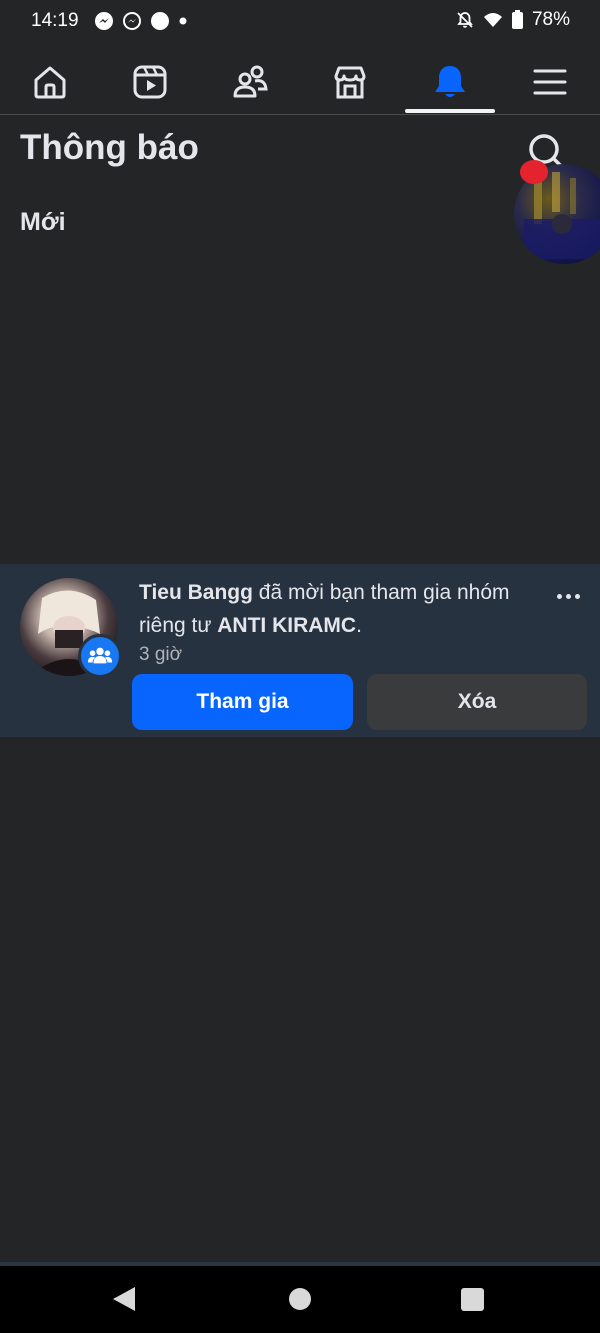 Image resolution: width=600 pixels, height=1333 pixels. I want to click on messenger-outline-icon, so click(132, 21).